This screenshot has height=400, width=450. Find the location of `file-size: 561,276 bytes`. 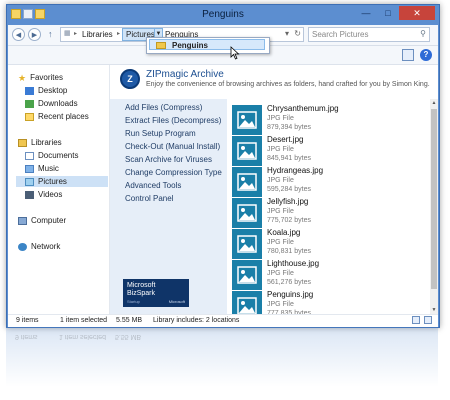

file-size: 561,276 bytes is located at coordinates (289, 282).